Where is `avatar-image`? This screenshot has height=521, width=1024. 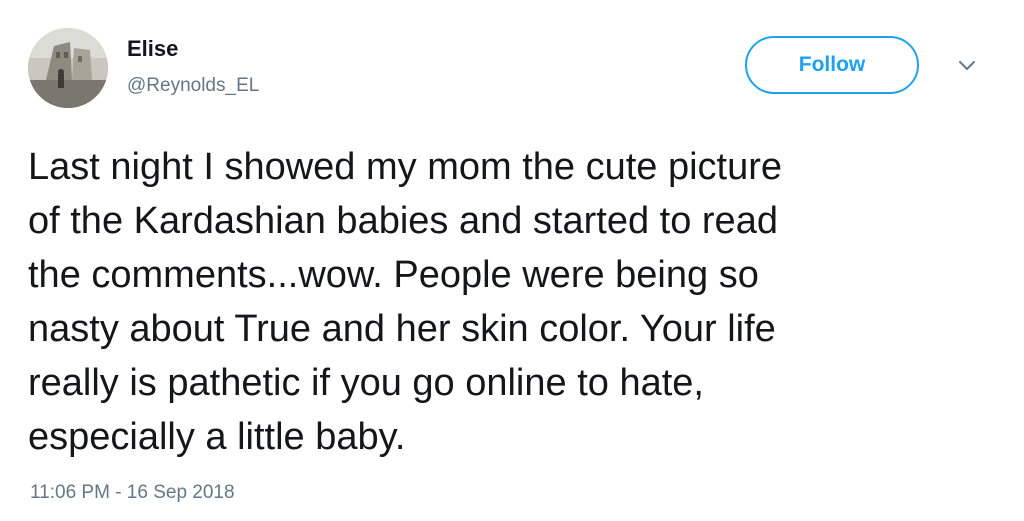 avatar-image is located at coordinates (68, 68).